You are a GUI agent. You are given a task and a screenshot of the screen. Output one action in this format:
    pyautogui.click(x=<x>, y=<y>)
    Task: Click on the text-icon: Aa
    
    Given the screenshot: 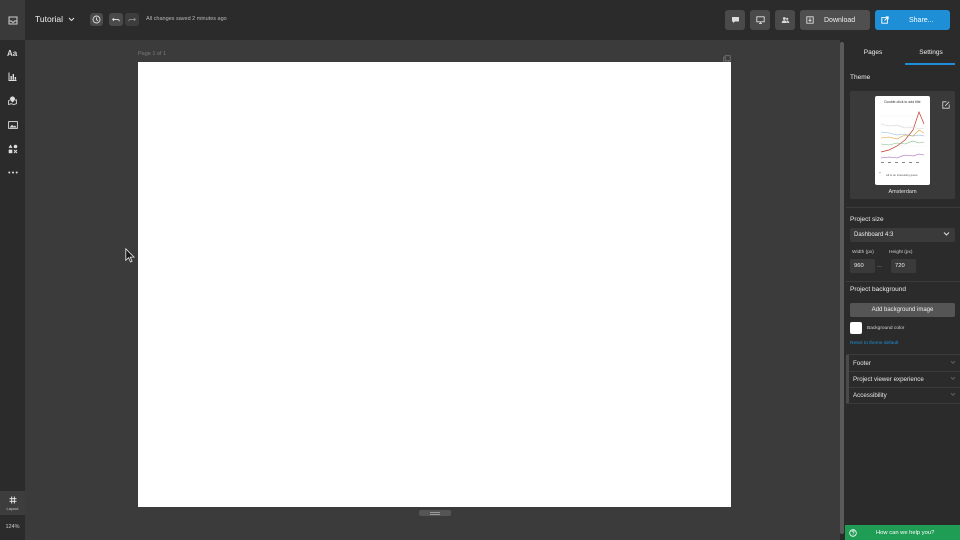 What is the action you would take?
    pyautogui.click(x=12, y=53)
    